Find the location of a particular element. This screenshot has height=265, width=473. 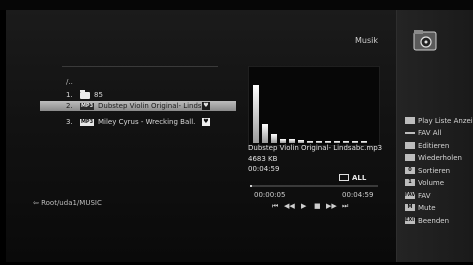

time-total: 00:04:59 is located at coordinates (358, 195).